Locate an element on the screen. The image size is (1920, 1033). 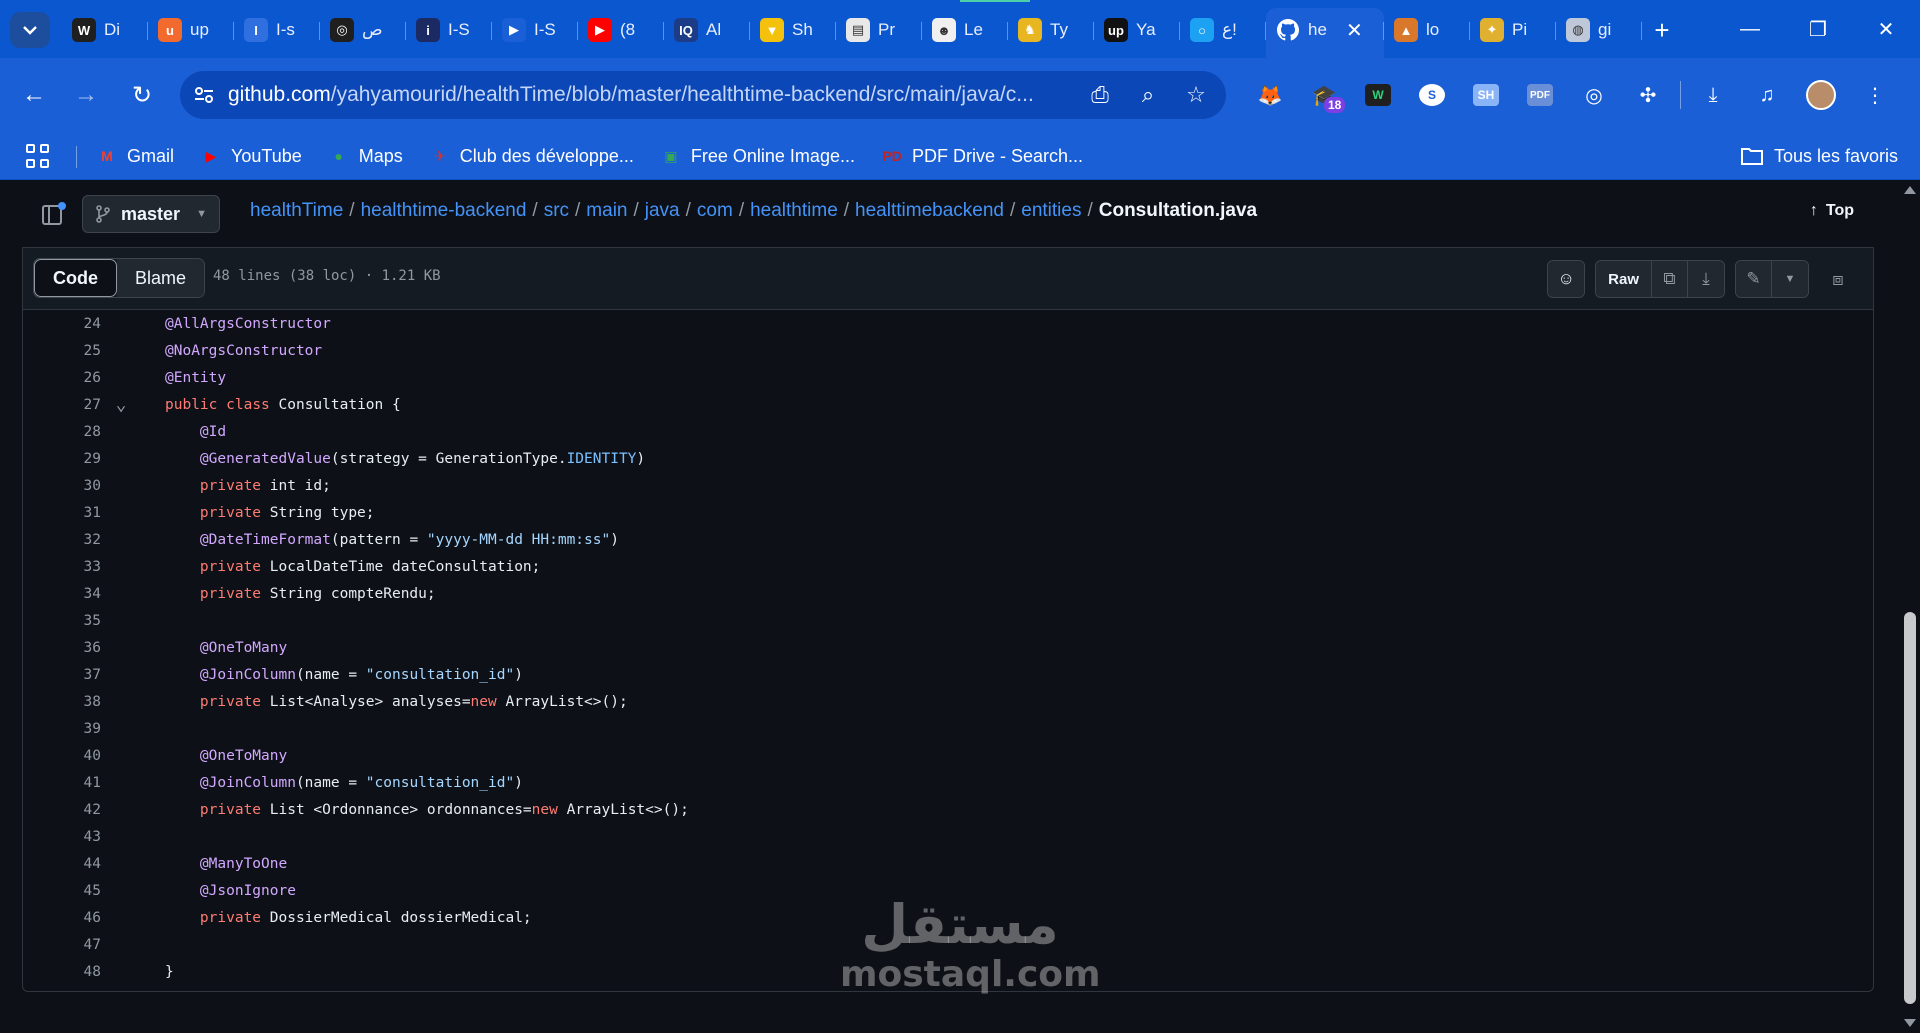
browser-tab: ▶ I-S is located at coordinates (535, 30).